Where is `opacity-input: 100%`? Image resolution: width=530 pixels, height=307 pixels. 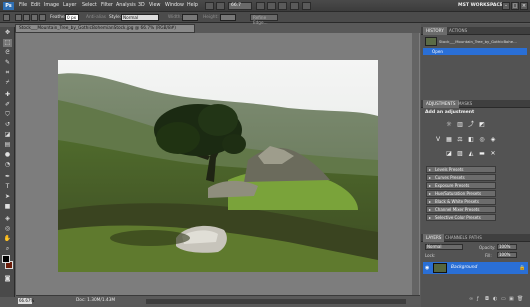 opacity-input: 100% is located at coordinates (507, 247).